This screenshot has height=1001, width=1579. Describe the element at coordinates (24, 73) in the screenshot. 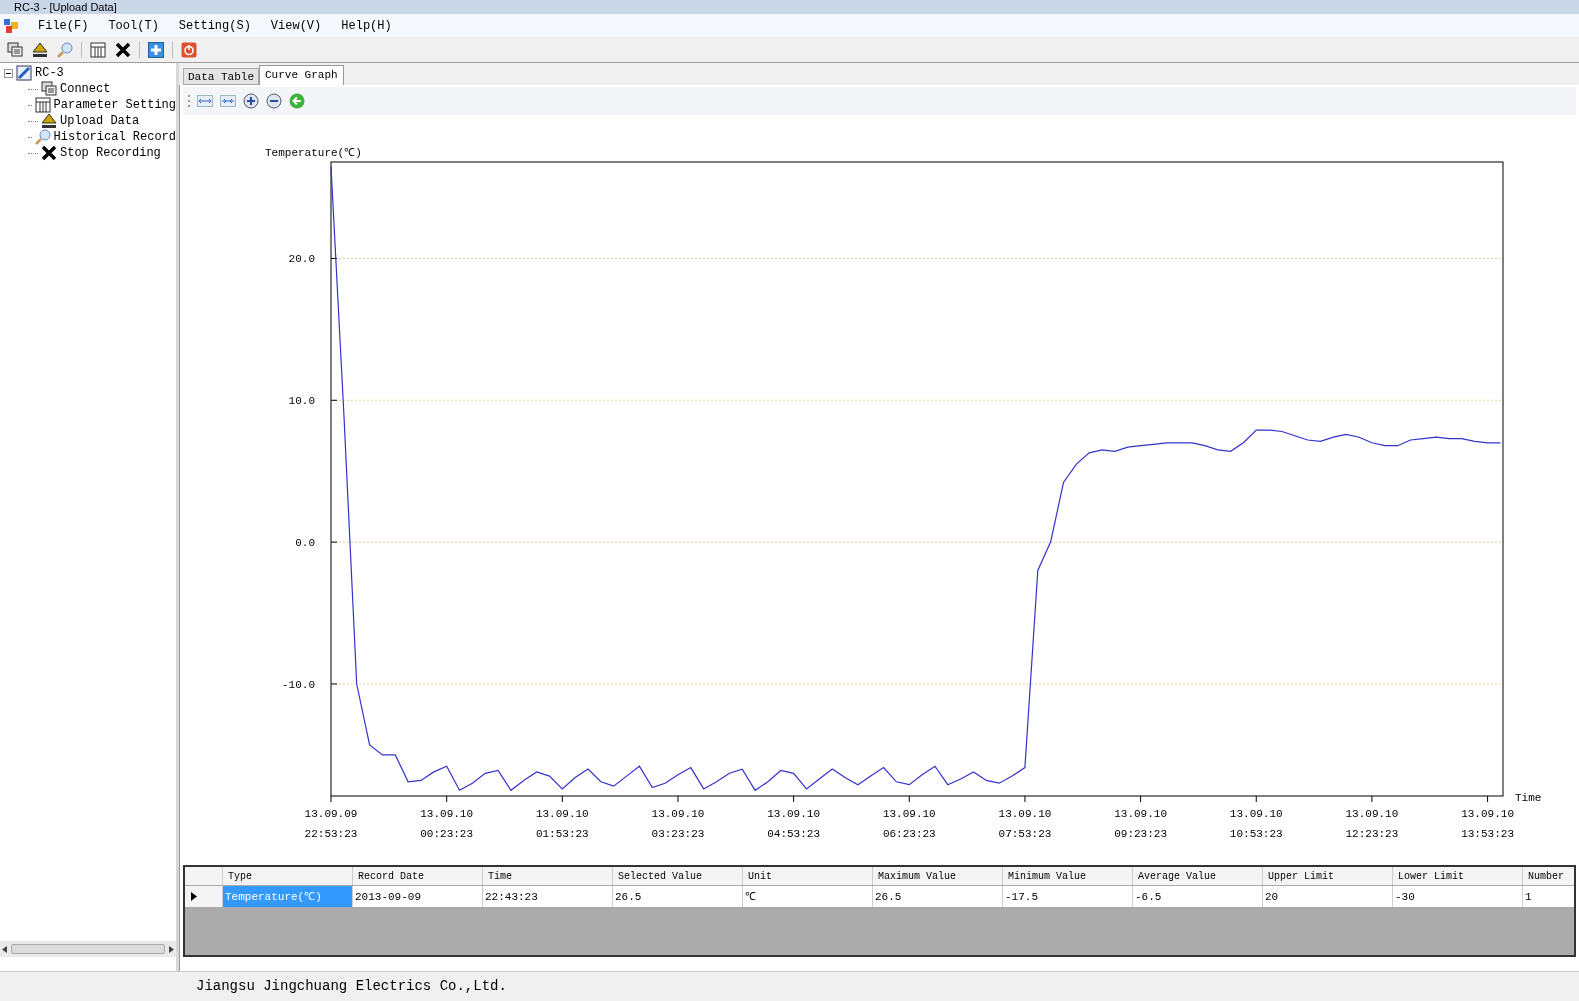

I see `pencil-icon` at that location.